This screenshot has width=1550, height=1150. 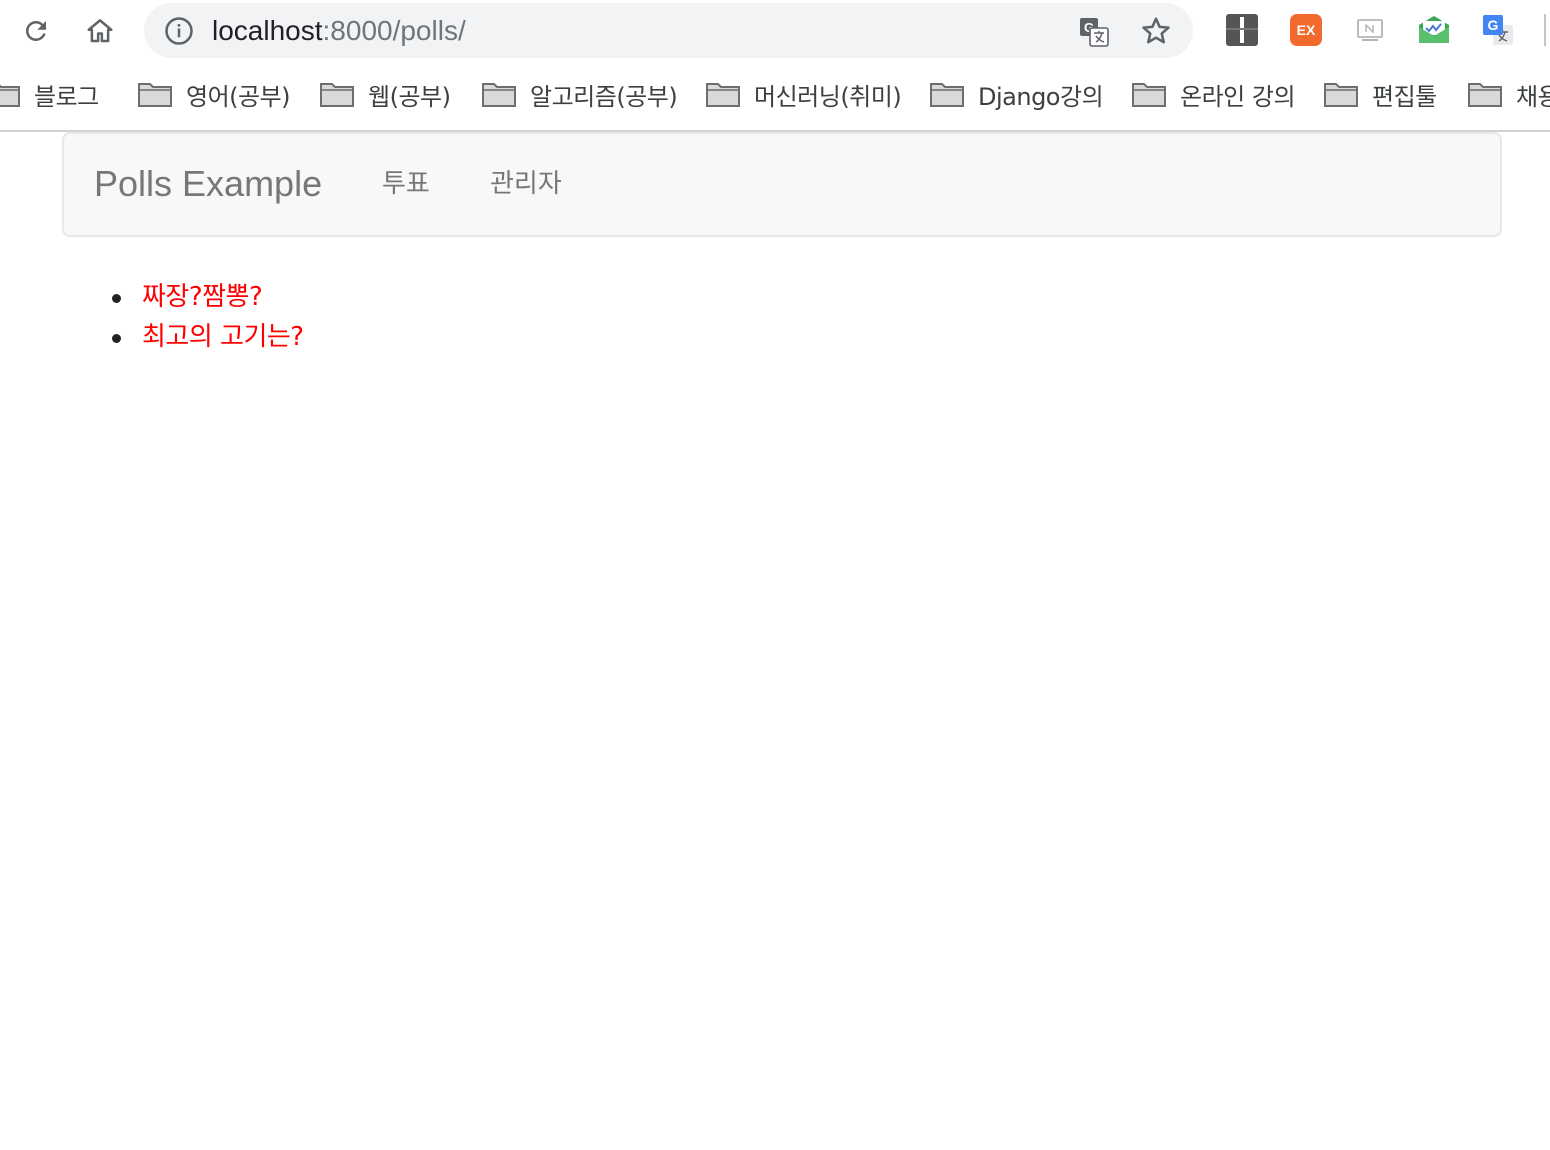 I want to click on reload-button, so click(x=36, y=31).